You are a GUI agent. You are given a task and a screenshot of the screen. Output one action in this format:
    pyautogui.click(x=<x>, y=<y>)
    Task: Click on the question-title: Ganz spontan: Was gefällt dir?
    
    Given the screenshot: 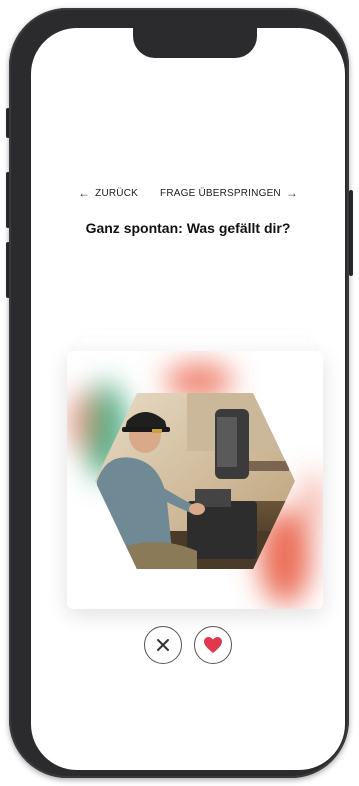 What is the action you would take?
    pyautogui.click(x=188, y=228)
    